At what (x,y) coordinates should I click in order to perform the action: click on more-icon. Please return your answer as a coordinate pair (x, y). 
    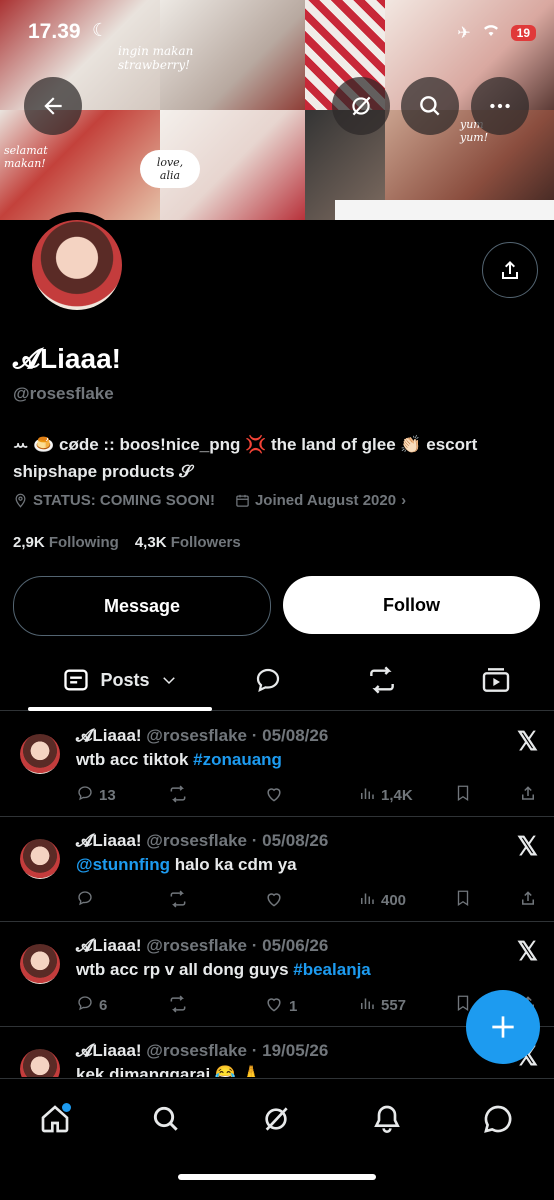
    Looking at the image, I should click on (500, 106).